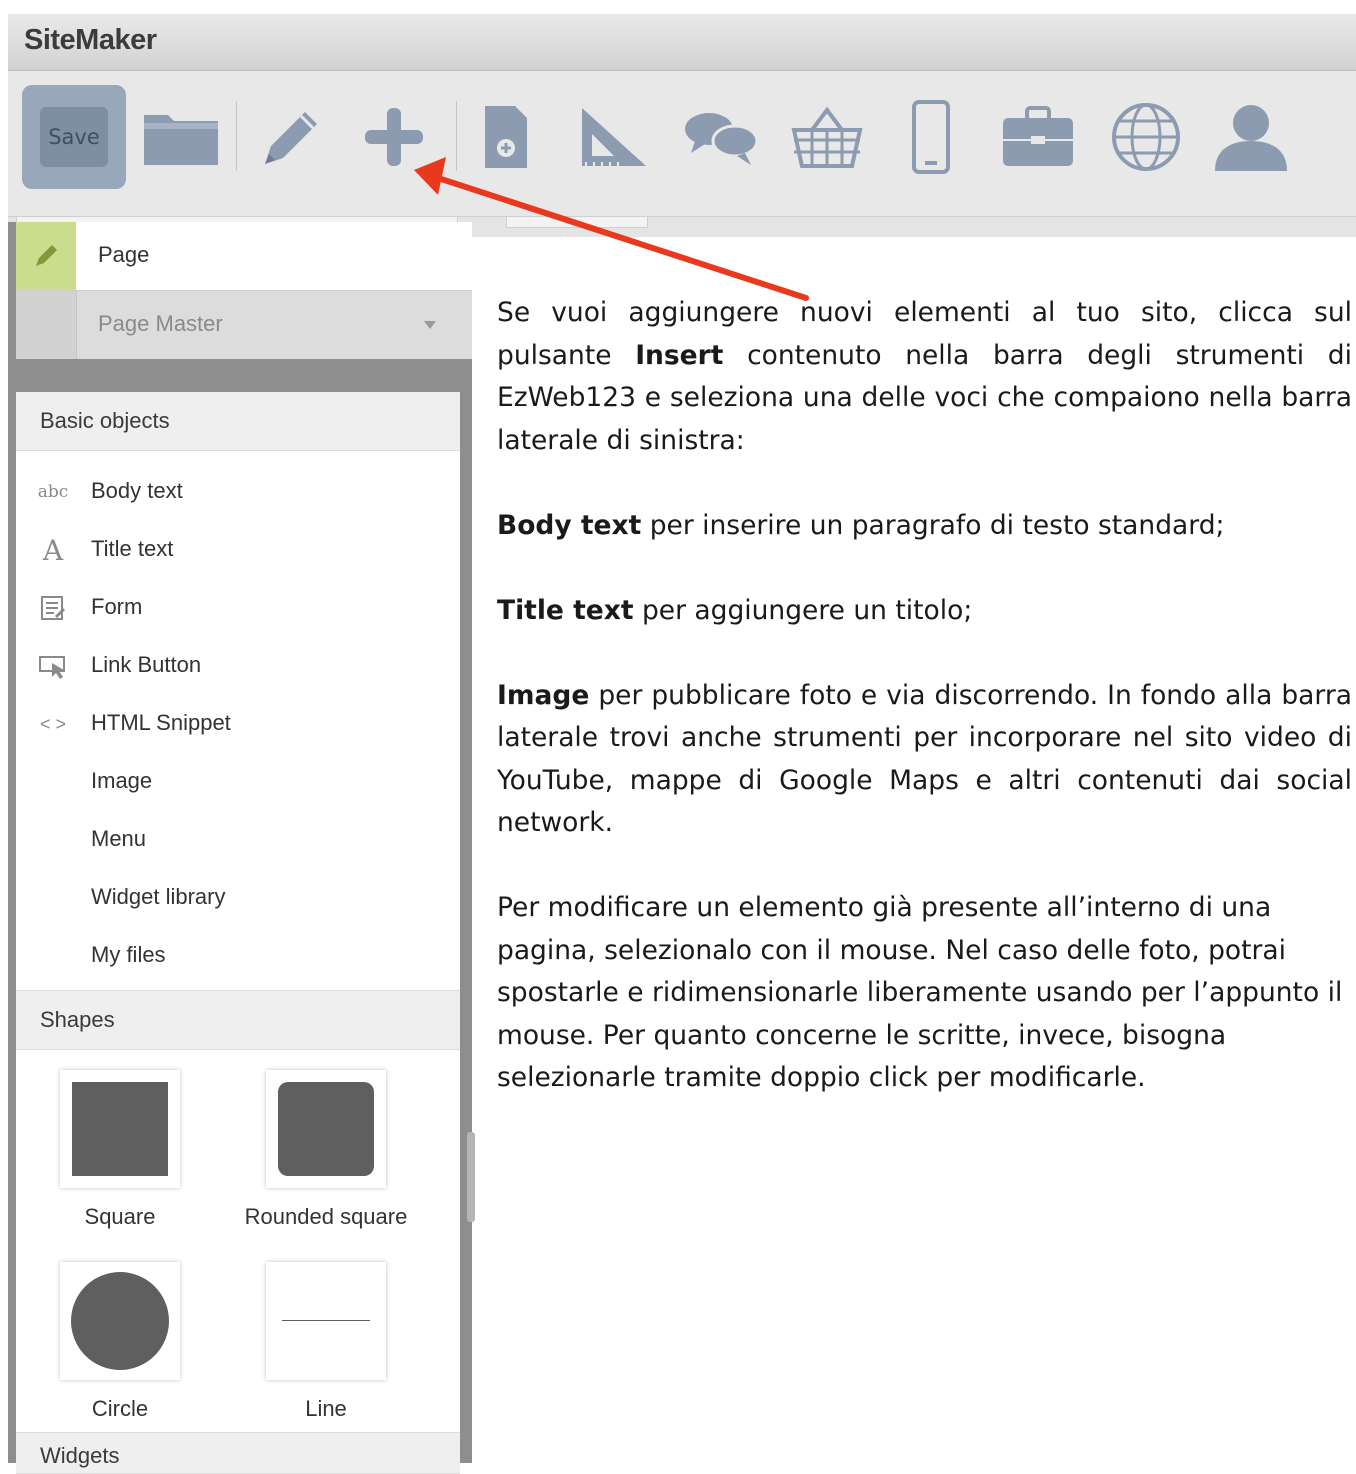 Image resolution: width=1356 pixels, height=1474 pixels. What do you see at coordinates (80, 1455) in the screenshot?
I see `section-title: Widgets` at bounding box center [80, 1455].